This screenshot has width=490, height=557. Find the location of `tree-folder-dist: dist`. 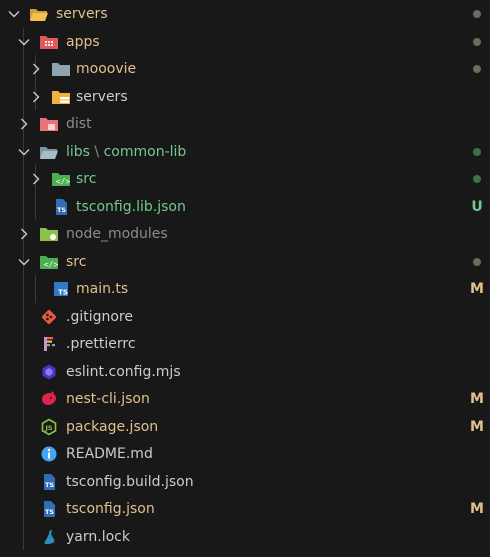

tree-folder-dist: dist is located at coordinates (245, 124).